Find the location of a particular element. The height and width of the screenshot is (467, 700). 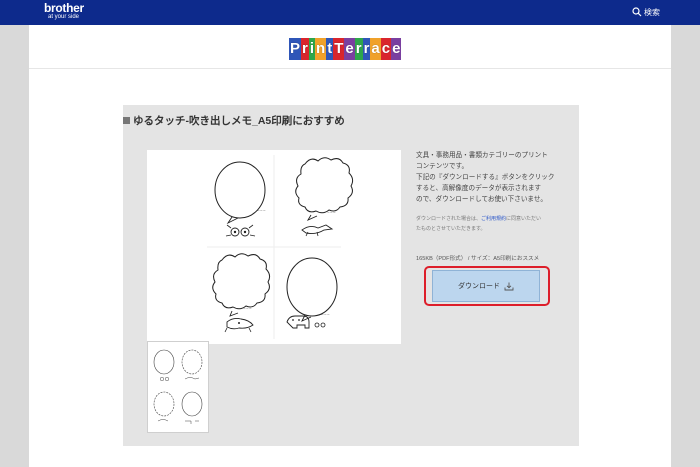

brand-tagline: at your side is located at coordinates (64, 17).